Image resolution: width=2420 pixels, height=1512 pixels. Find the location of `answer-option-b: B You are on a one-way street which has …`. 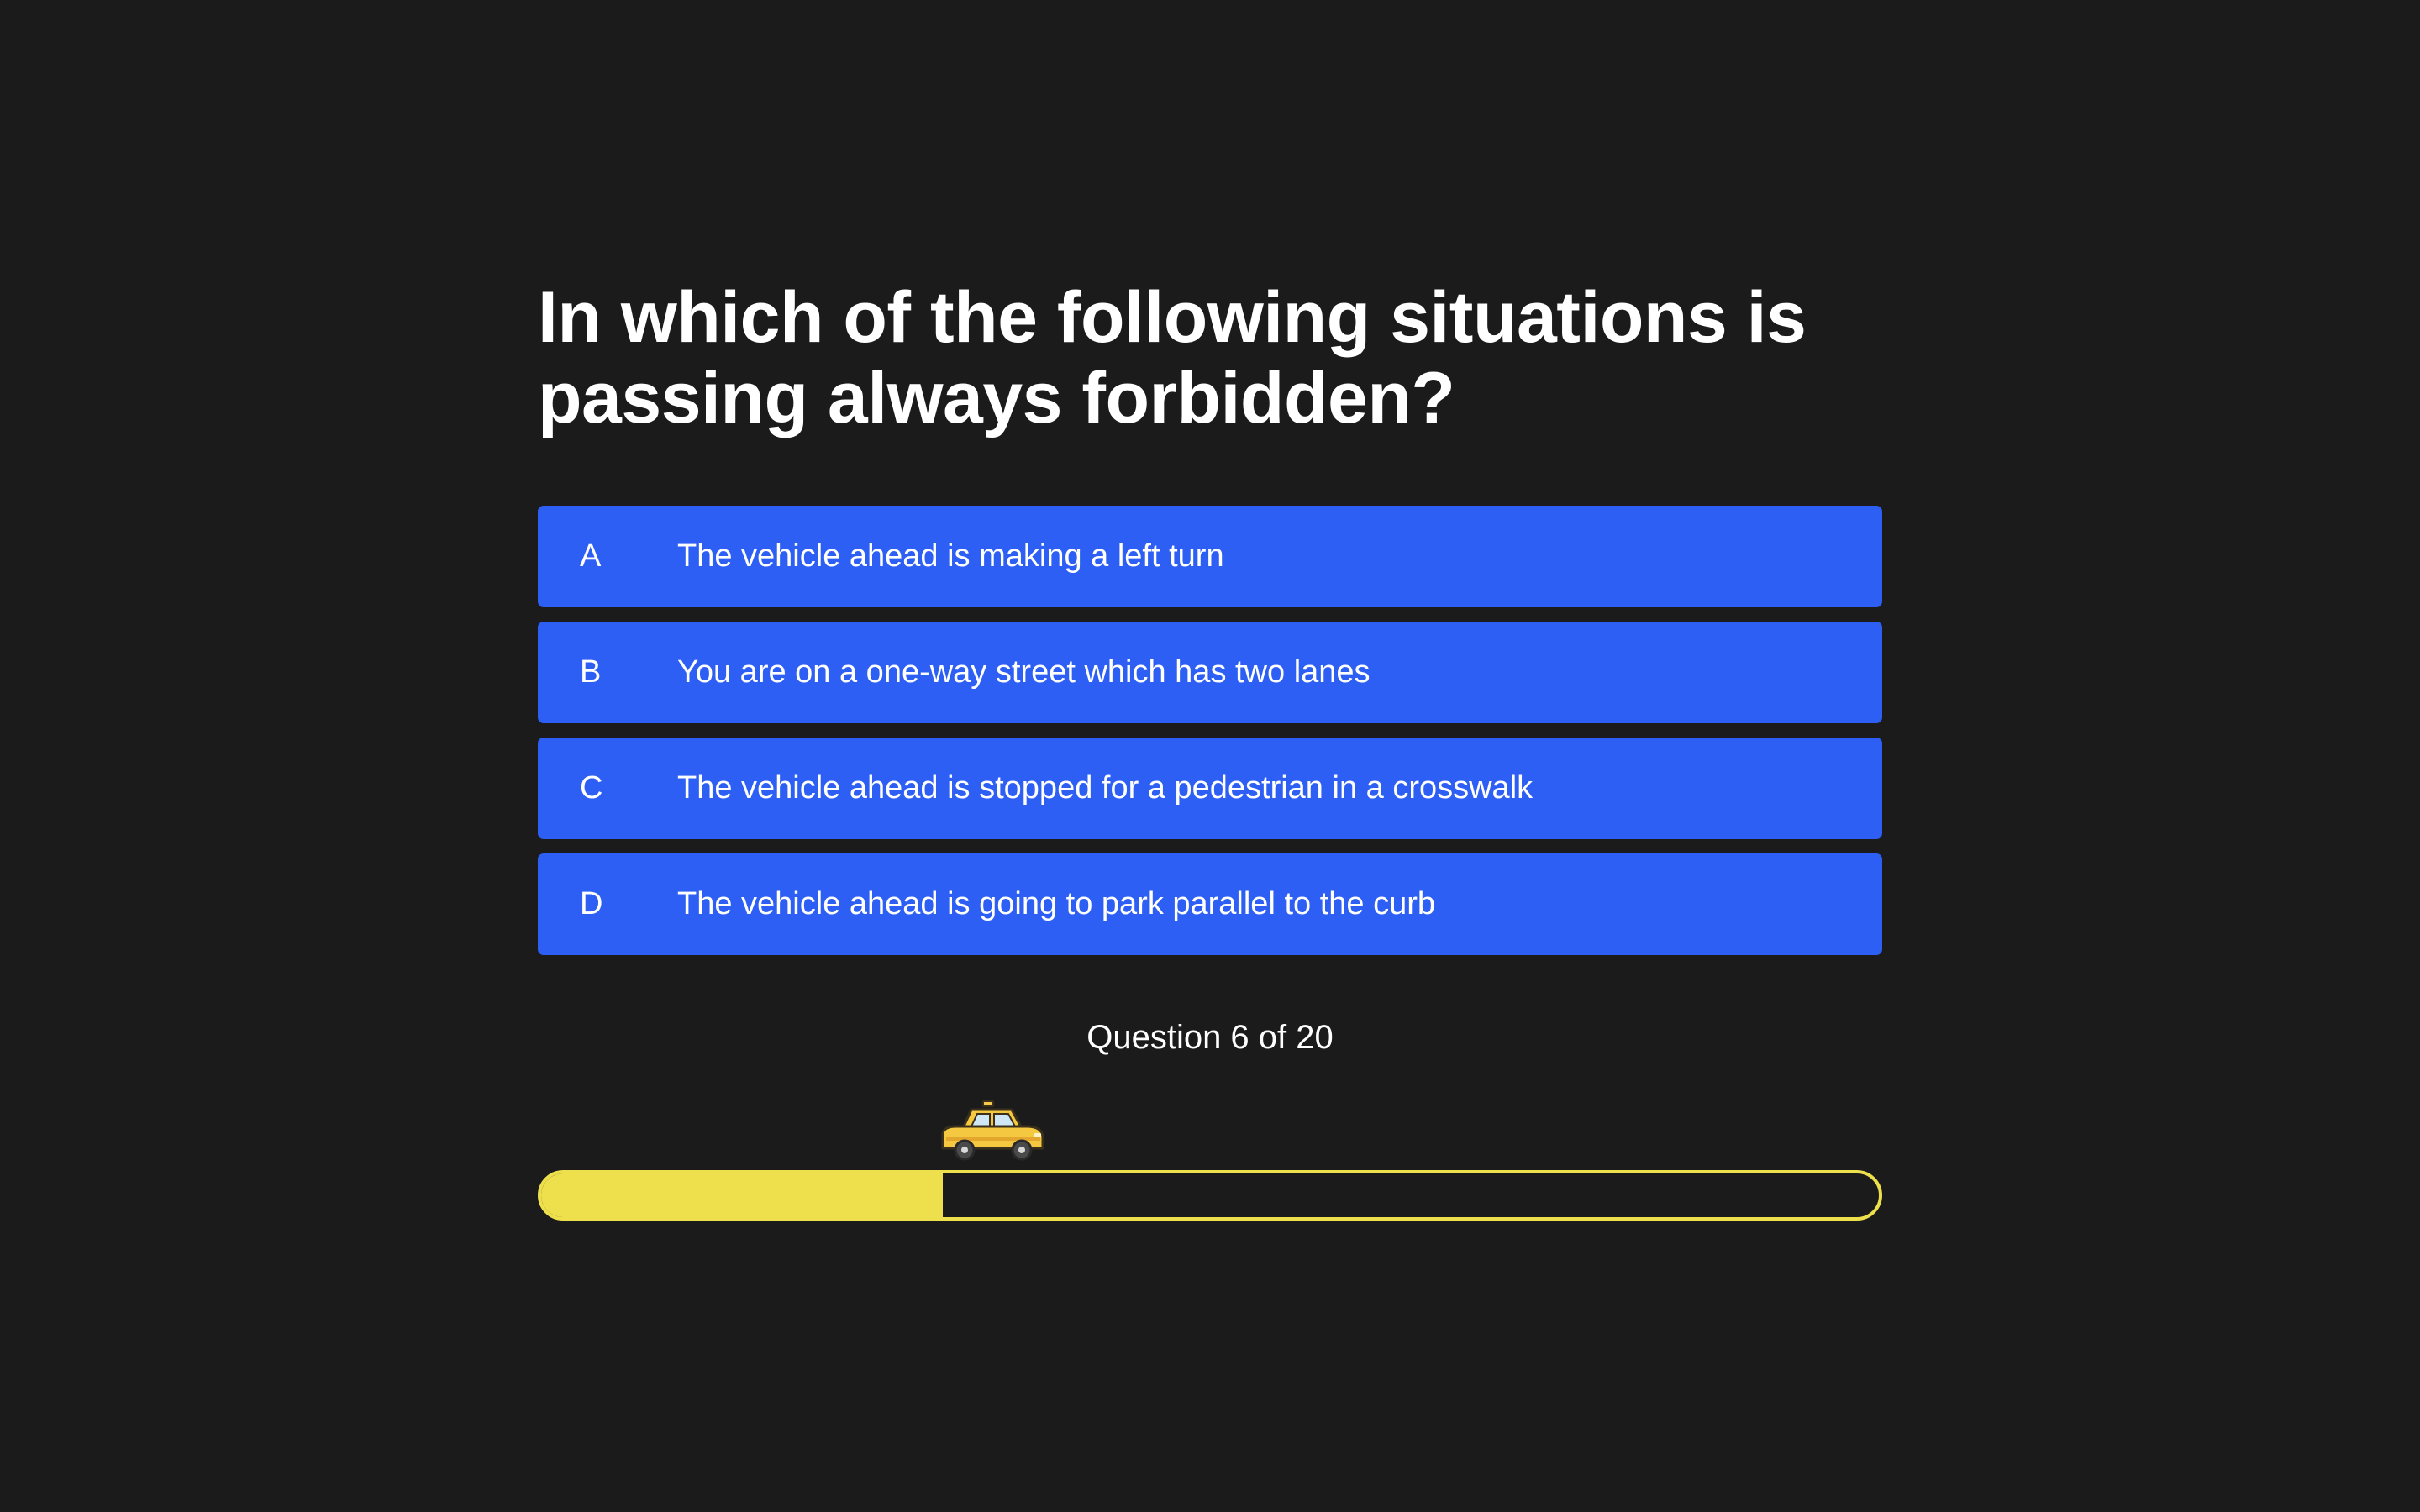

answer-option-b: B You are on a one-way street which has … is located at coordinates (1210, 672).